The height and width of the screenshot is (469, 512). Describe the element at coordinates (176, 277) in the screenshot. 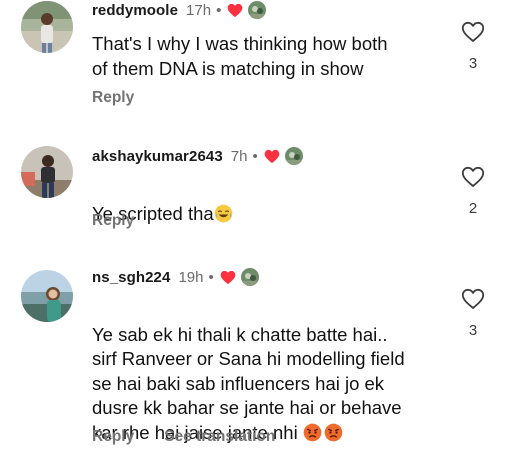

I see `comment-meta: ns_sgh224 19h •` at that location.